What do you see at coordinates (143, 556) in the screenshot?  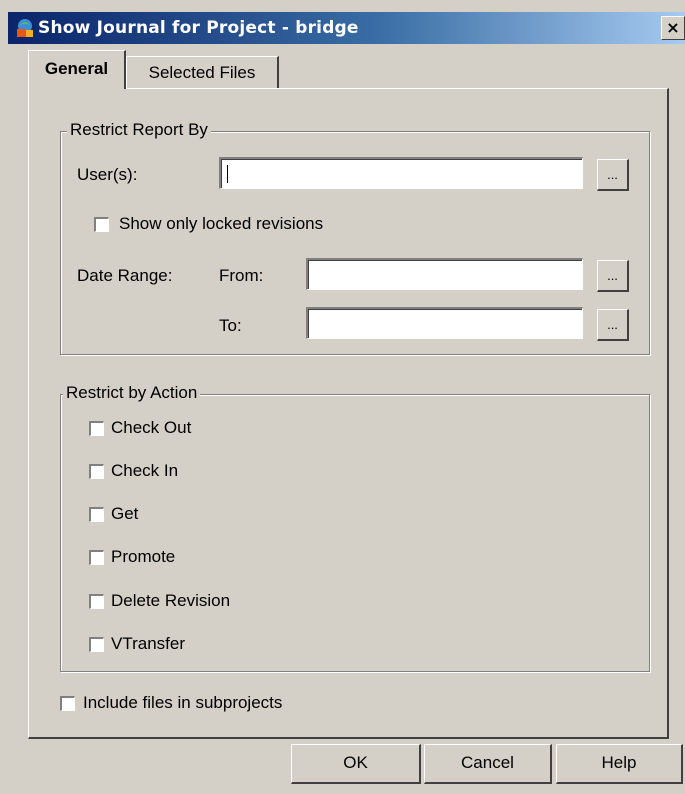 I see `promote-label: Promote` at bounding box center [143, 556].